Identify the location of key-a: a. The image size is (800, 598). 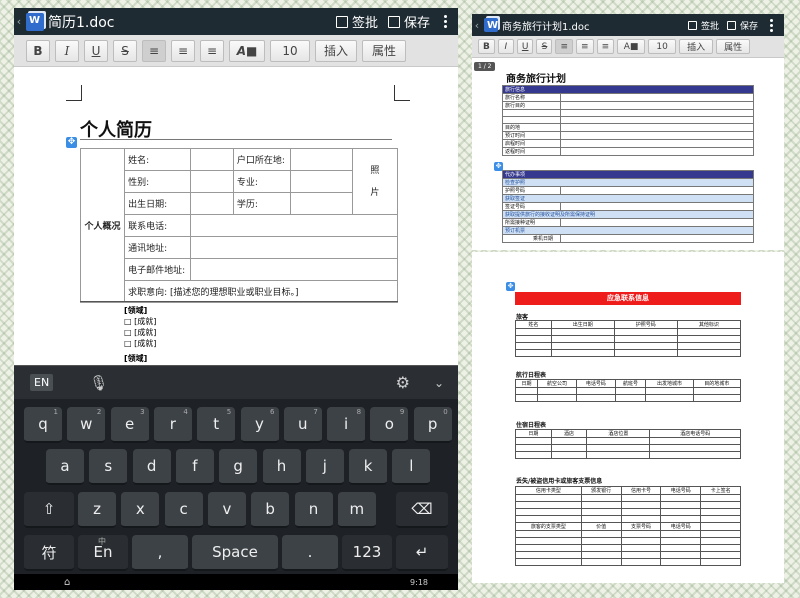
(65, 467).